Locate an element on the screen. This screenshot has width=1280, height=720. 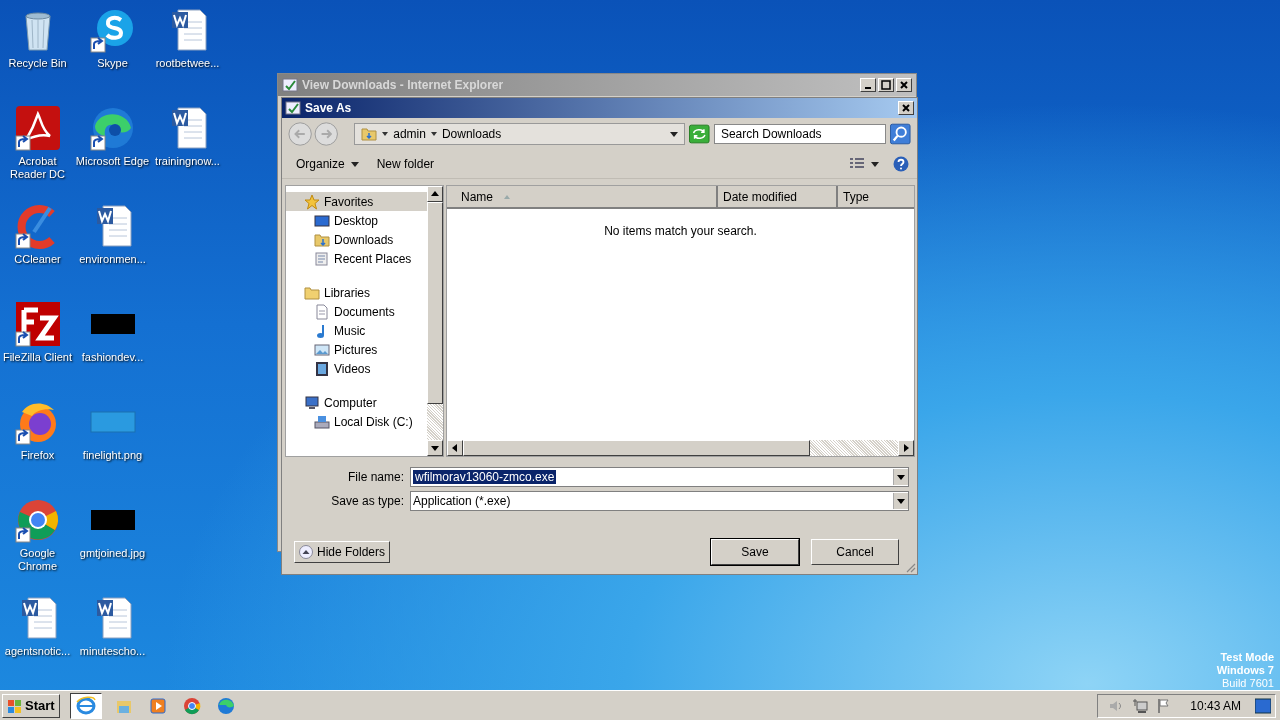
file-name-field: wfilmorav13060-zmco.exe is located at coordinates (659, 477).